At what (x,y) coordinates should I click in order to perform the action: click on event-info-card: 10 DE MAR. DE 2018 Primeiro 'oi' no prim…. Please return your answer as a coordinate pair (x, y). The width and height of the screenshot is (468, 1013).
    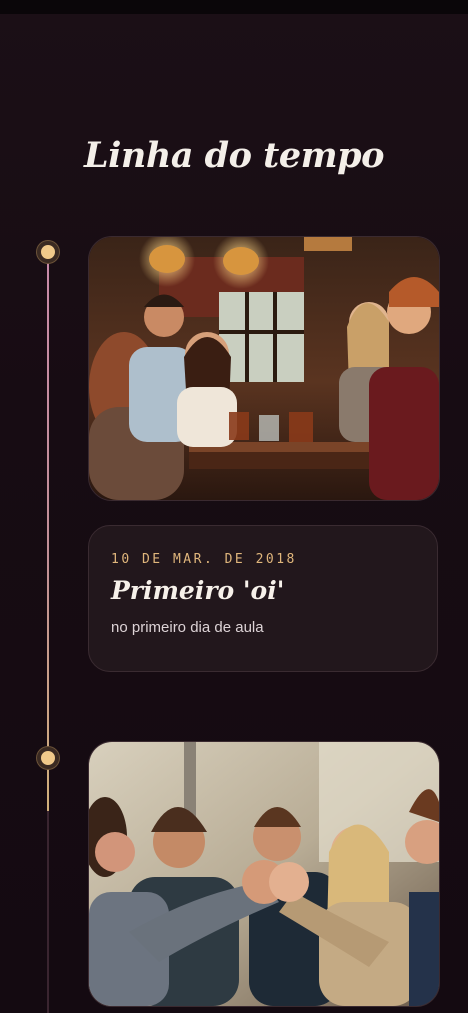
    Looking at the image, I should click on (263, 598).